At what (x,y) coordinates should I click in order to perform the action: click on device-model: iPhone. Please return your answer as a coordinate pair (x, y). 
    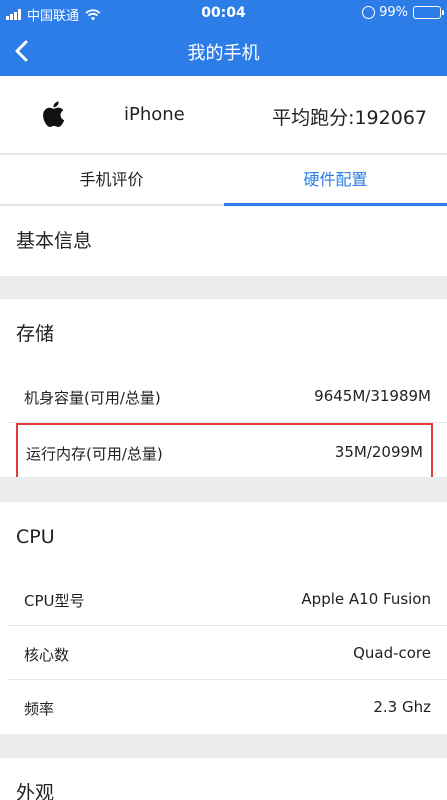
    Looking at the image, I should click on (154, 114).